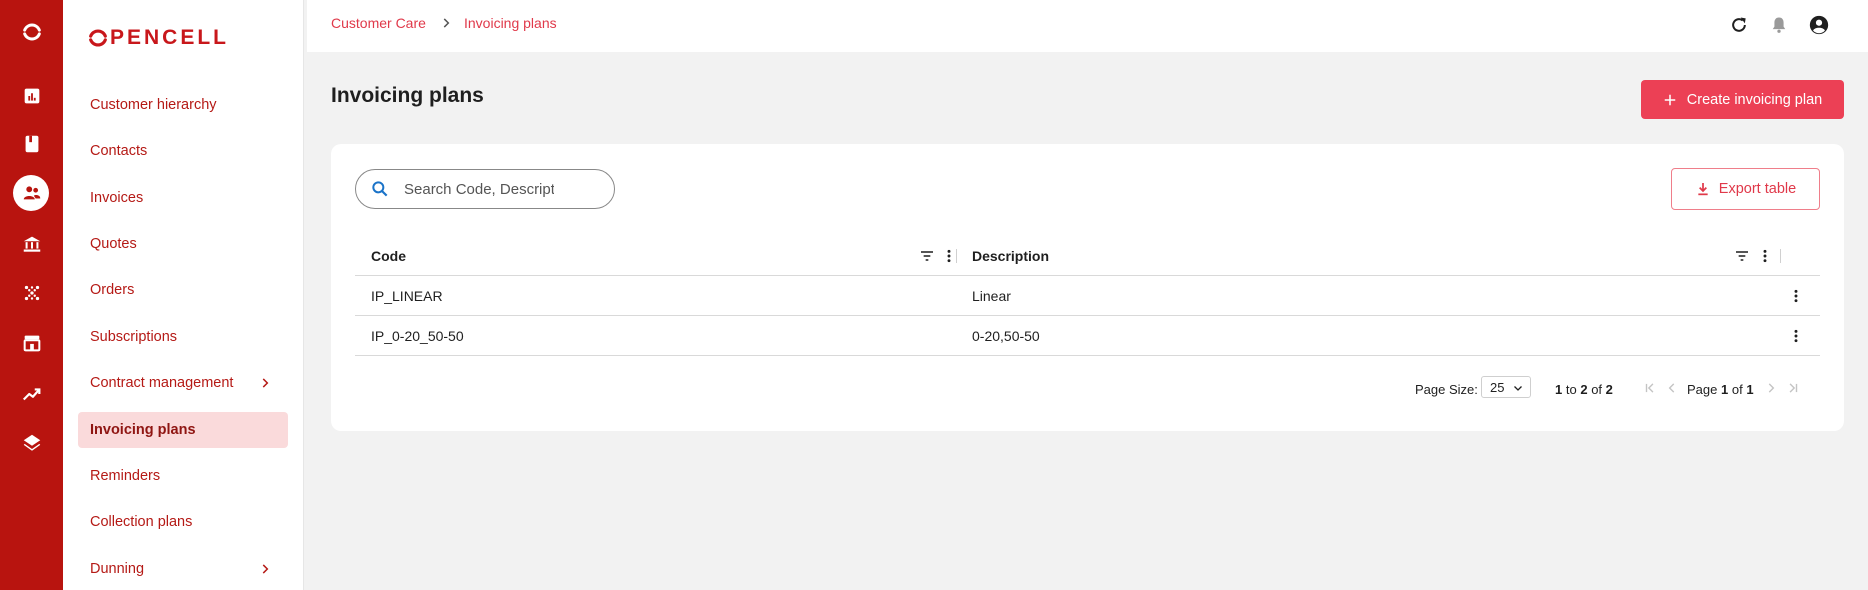 The width and height of the screenshot is (1868, 590). Describe the element at coordinates (153, 105) in the screenshot. I see `sidebar-item-label: Customer hierarchy` at that location.